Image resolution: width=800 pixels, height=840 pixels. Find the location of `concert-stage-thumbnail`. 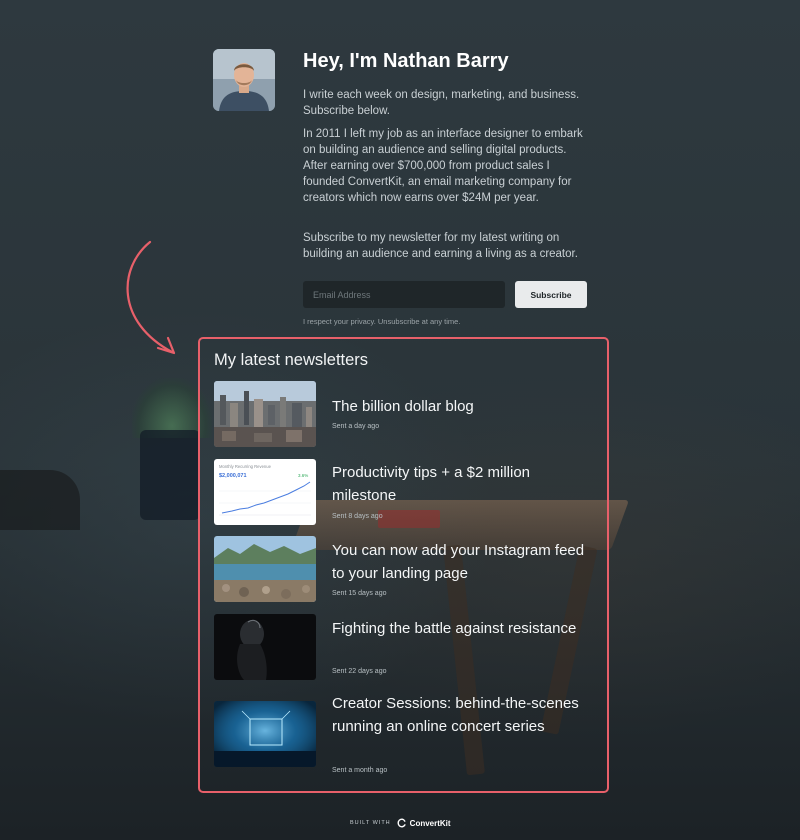

concert-stage-thumbnail is located at coordinates (265, 734).